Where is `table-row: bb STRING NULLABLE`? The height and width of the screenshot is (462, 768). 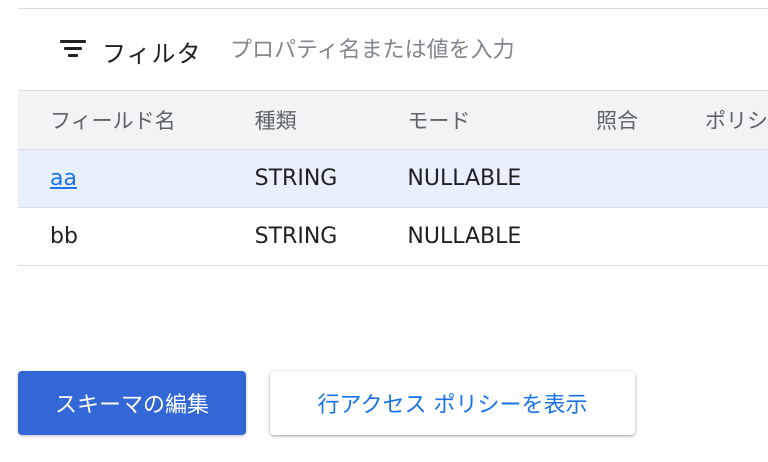 table-row: bb STRING NULLABLE is located at coordinates (393, 237).